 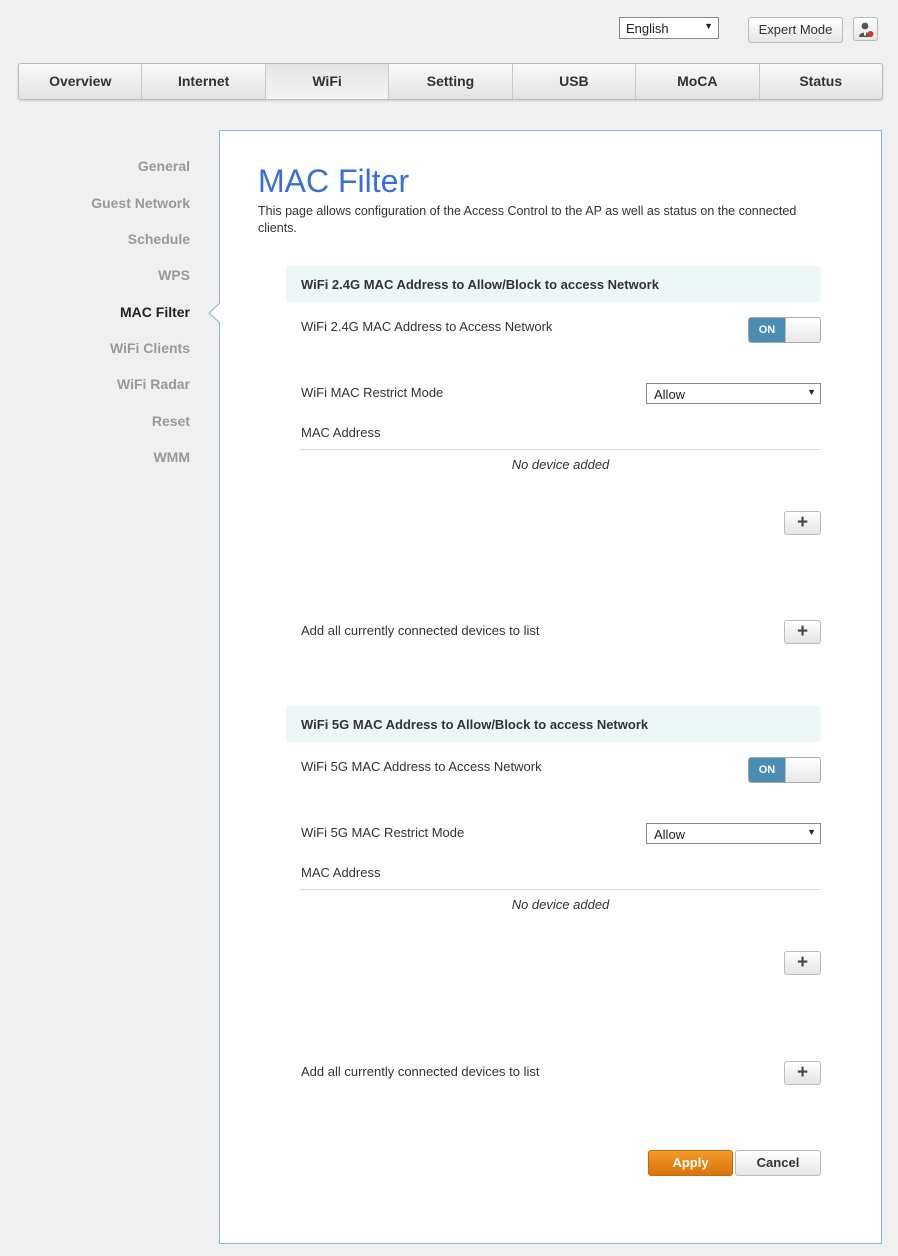 What do you see at coordinates (778, 1163) in the screenshot?
I see `cancel-button: Cancel` at bounding box center [778, 1163].